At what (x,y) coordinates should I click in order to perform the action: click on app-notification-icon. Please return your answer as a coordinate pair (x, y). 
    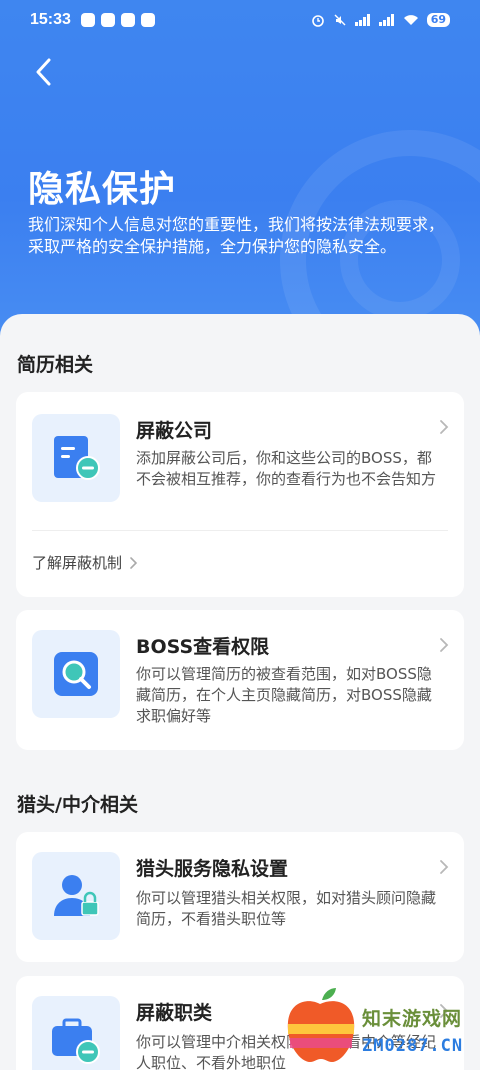
    Looking at the image, I should click on (87, 20).